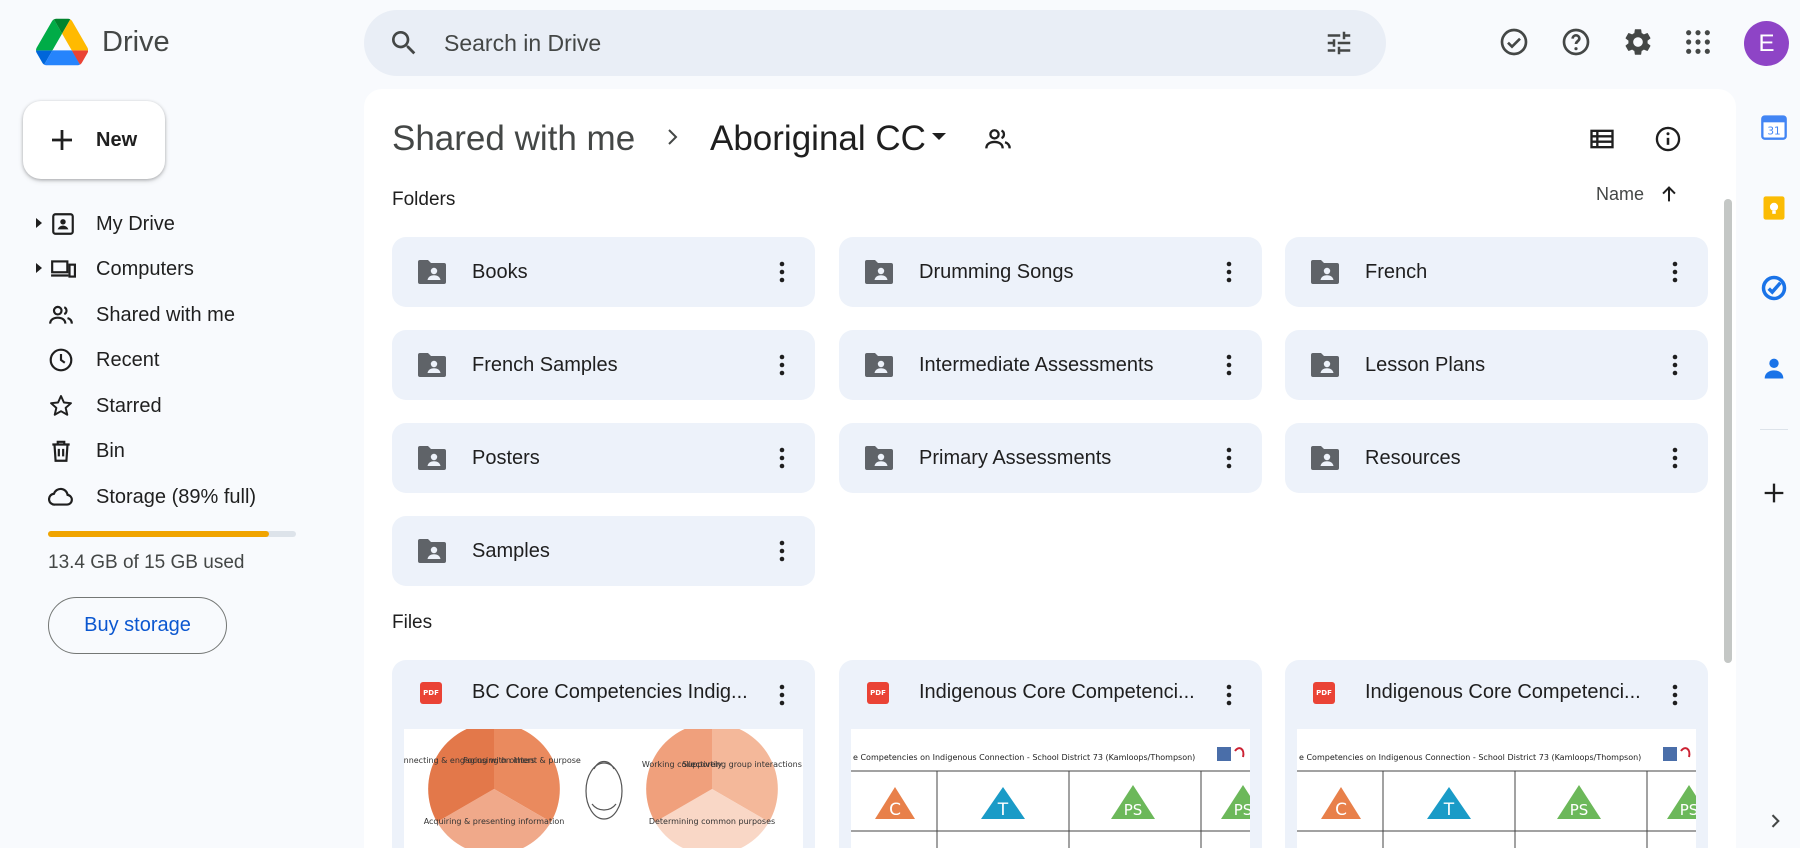  Describe the element at coordinates (712, 788) in the screenshot. I see `pie-right` at that location.